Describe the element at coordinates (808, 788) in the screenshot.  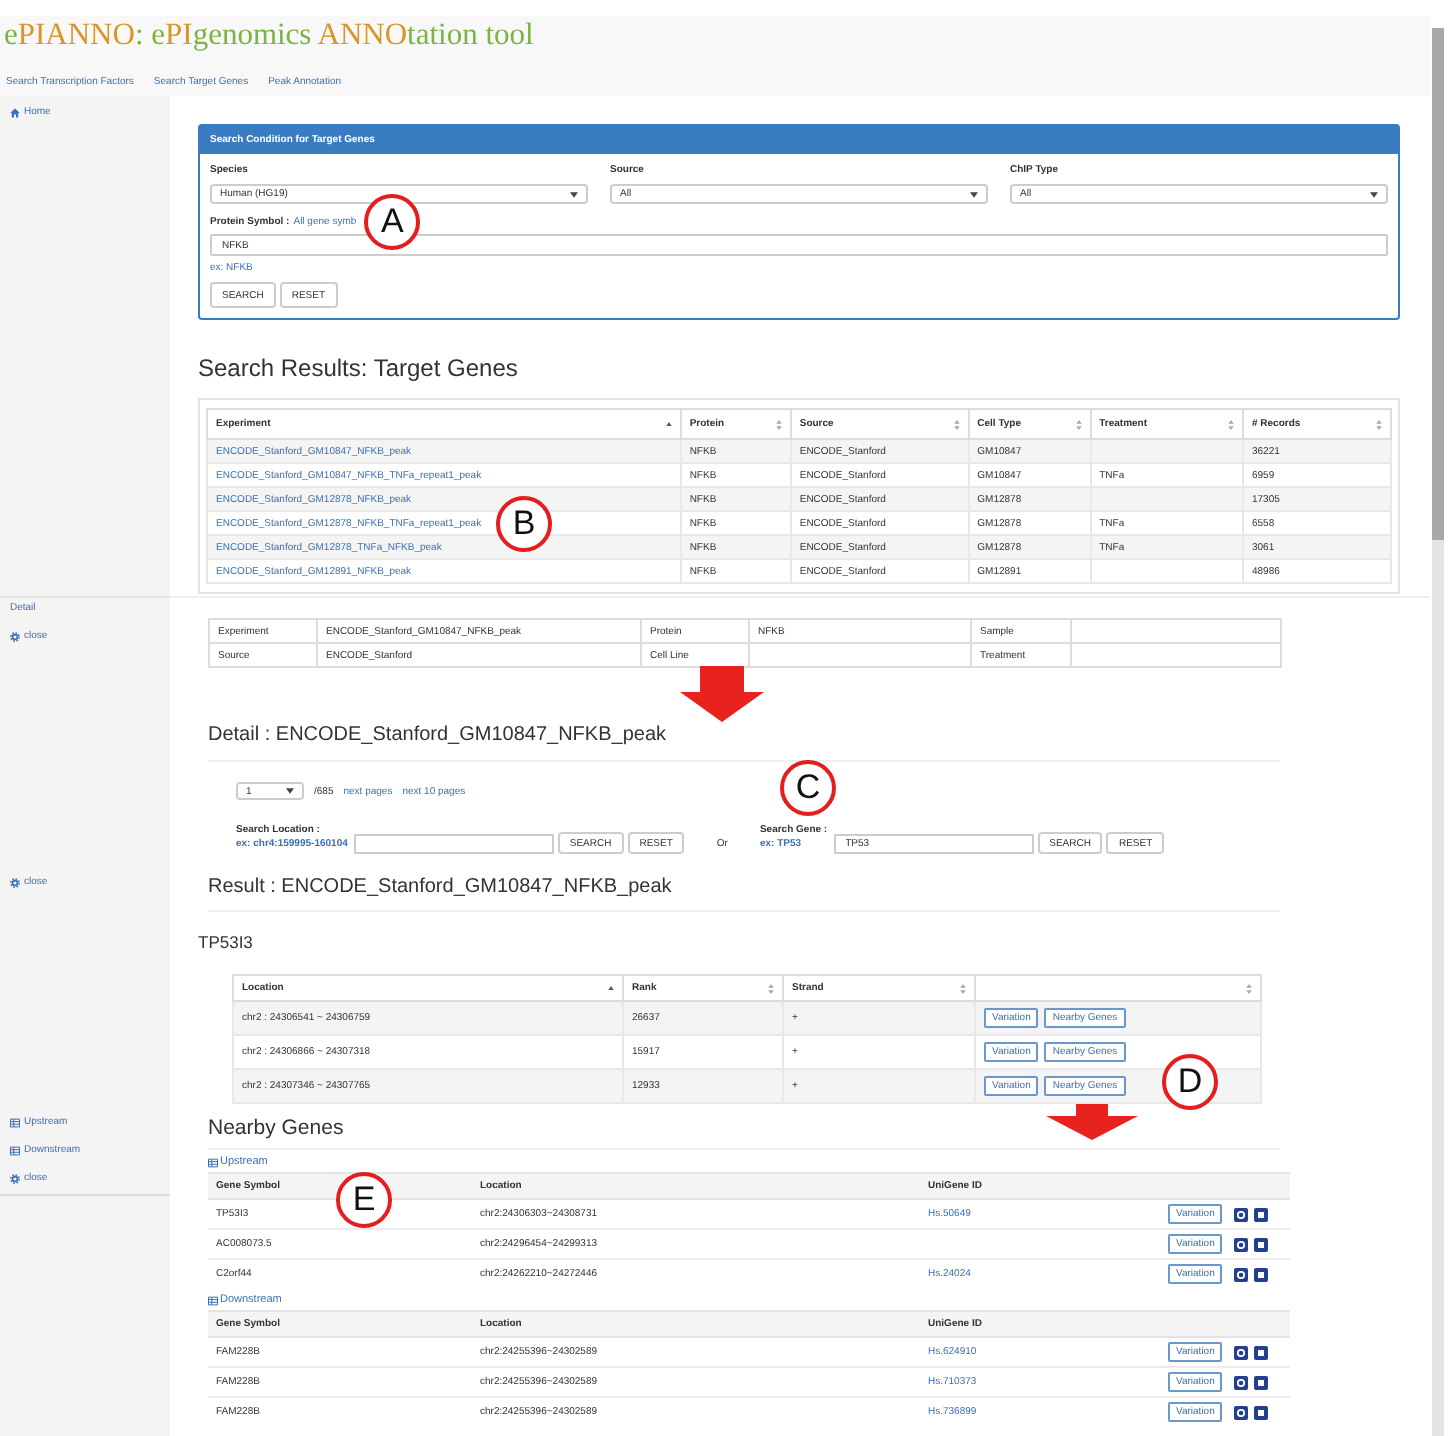
I see `annotation-marker: C` at that location.